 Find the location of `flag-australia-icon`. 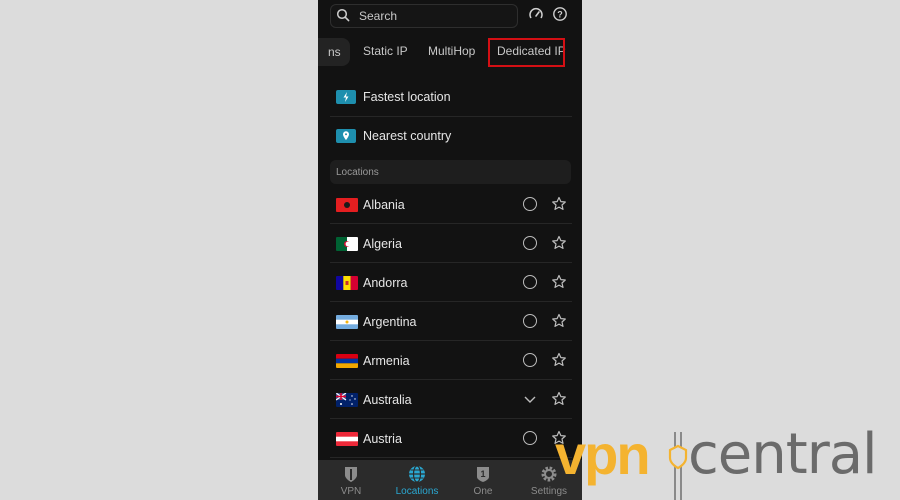

flag-australia-icon is located at coordinates (347, 400).